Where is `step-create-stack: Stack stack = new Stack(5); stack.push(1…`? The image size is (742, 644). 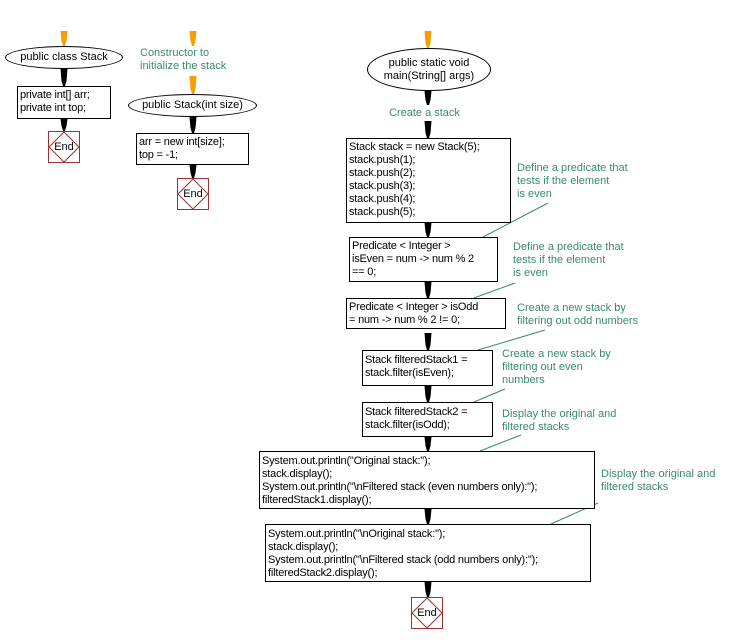
step-create-stack: Stack stack = new Stack(5); stack.push(1… is located at coordinates (428, 180).